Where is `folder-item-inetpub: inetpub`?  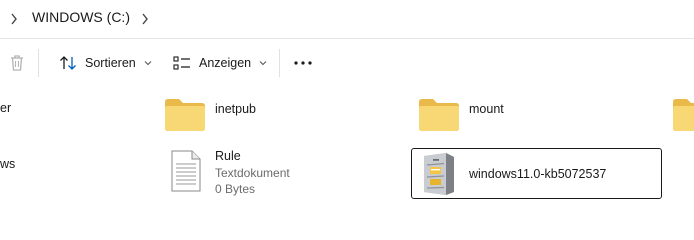
folder-item-inetpub: inetpub is located at coordinates (270, 114).